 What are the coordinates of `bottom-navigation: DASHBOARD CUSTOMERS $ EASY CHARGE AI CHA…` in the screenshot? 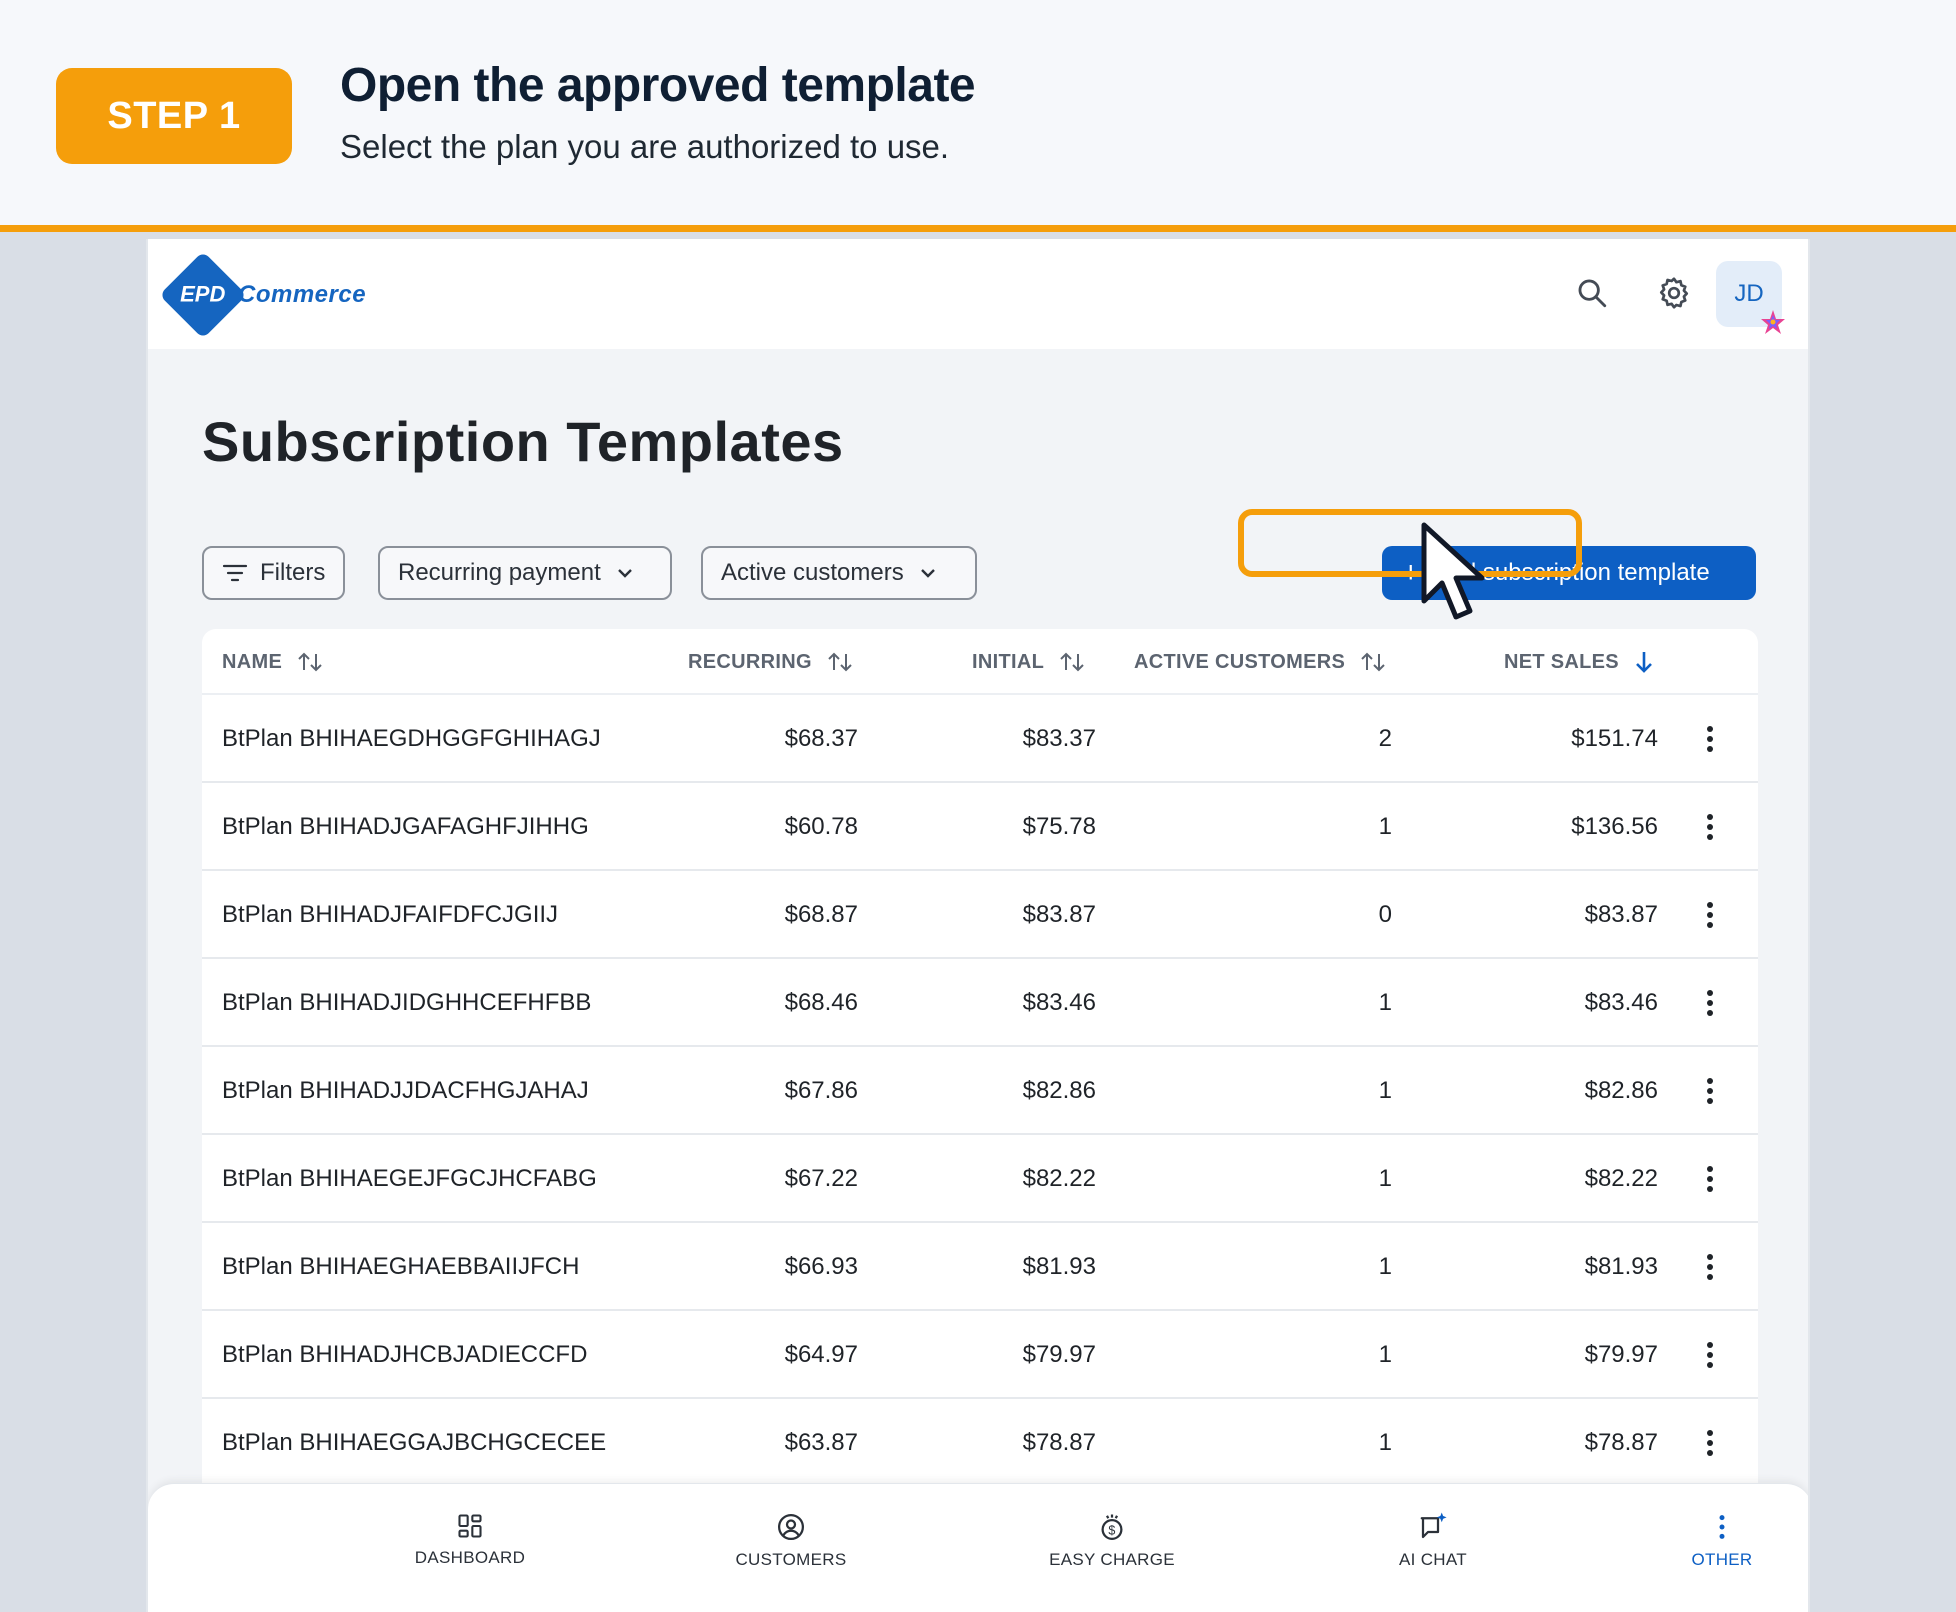 It's located at (978, 1547).